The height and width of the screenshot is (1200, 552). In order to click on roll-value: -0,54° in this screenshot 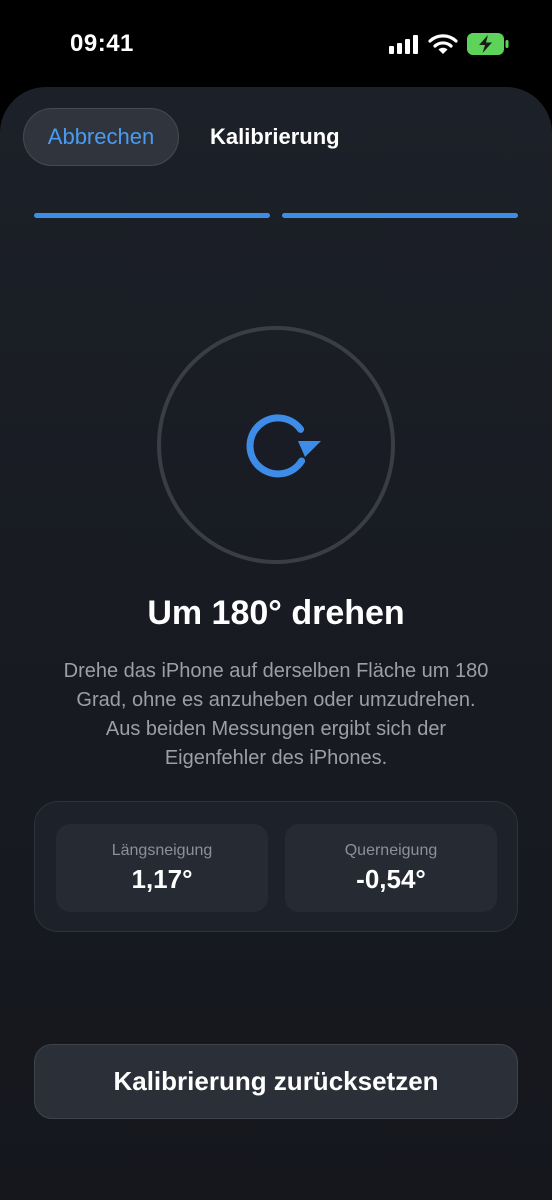, I will do `click(391, 879)`.